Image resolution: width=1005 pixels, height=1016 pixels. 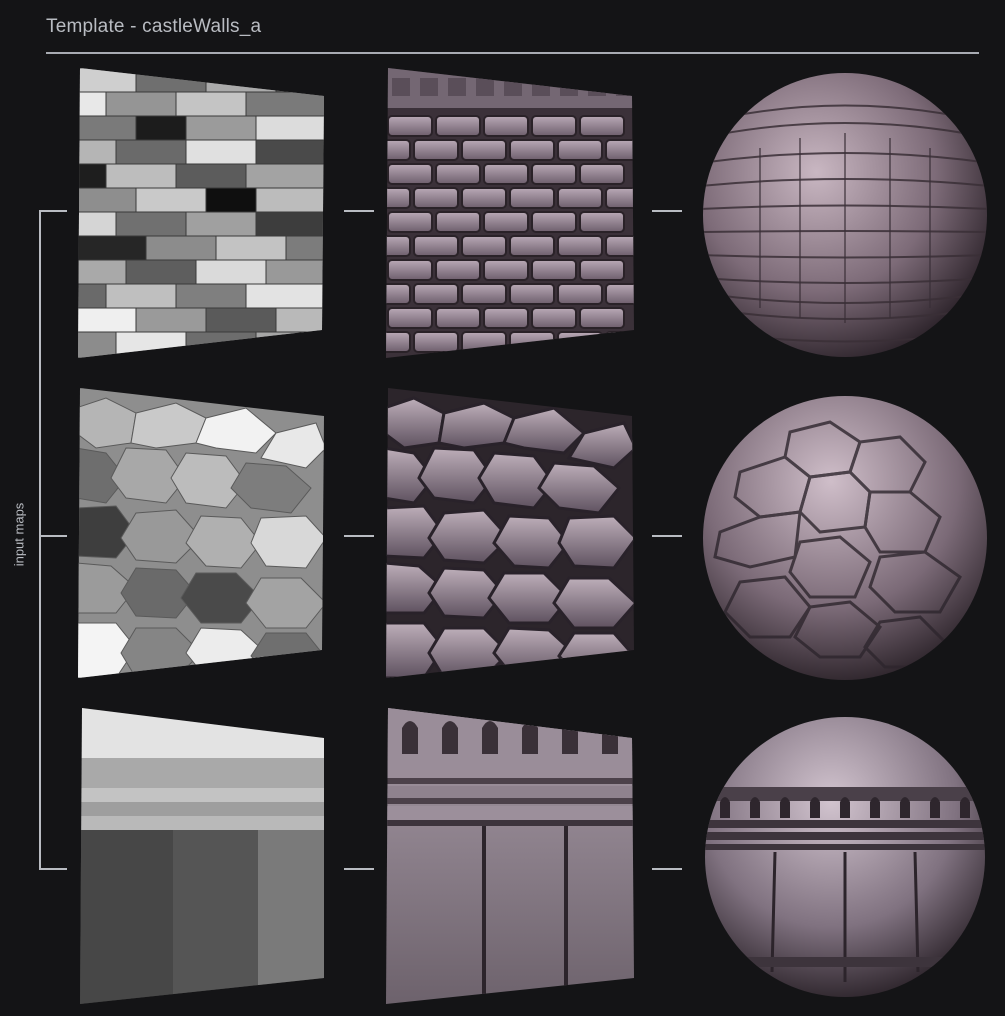 What do you see at coordinates (19, 534) in the screenshot?
I see `input-maps-label: input maps` at bounding box center [19, 534].